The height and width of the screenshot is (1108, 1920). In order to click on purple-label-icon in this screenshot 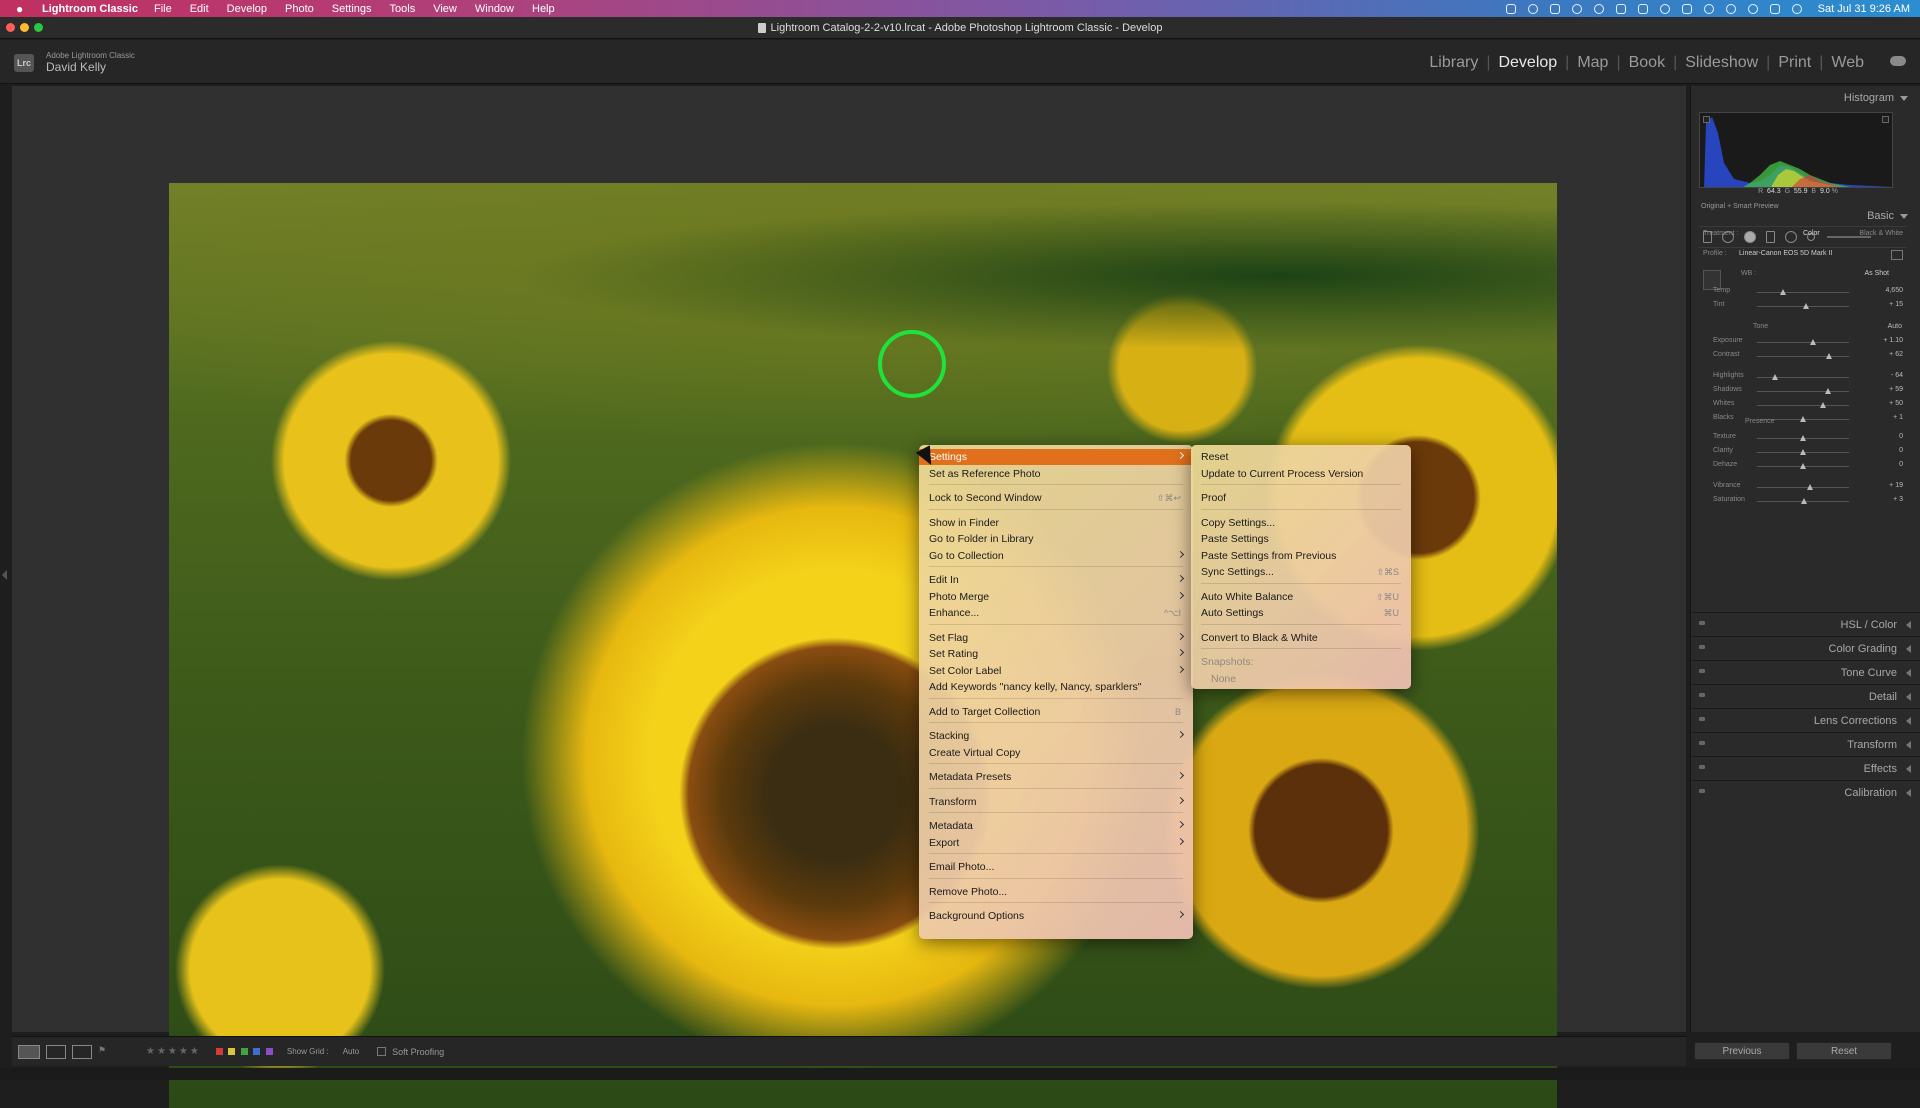, I will do `click(269, 1051)`.